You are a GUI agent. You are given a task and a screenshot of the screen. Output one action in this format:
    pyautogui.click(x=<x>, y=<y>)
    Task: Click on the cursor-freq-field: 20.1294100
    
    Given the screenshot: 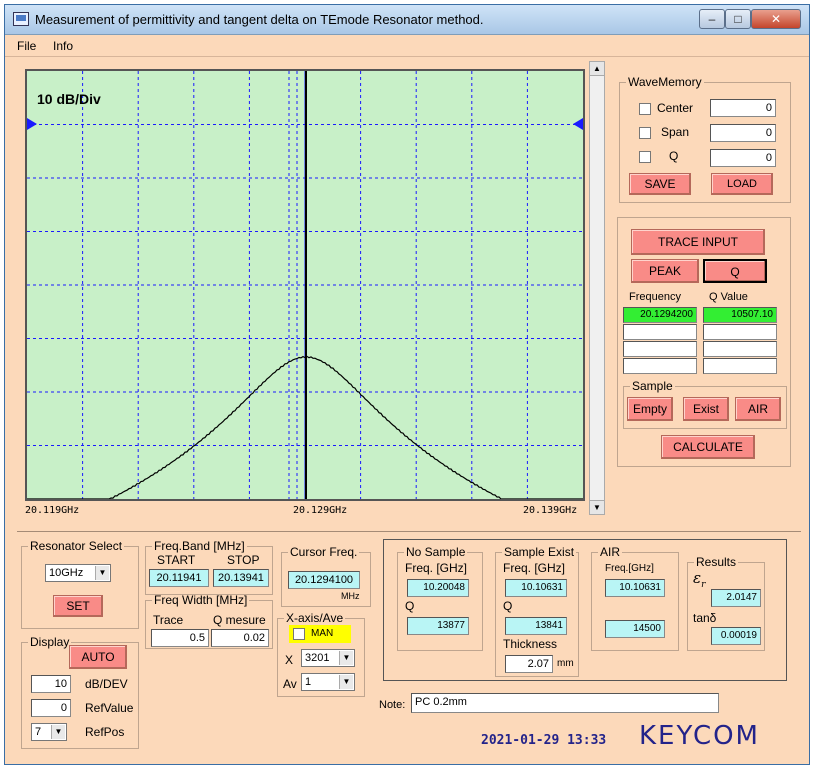 What is the action you would take?
    pyautogui.click(x=324, y=580)
    